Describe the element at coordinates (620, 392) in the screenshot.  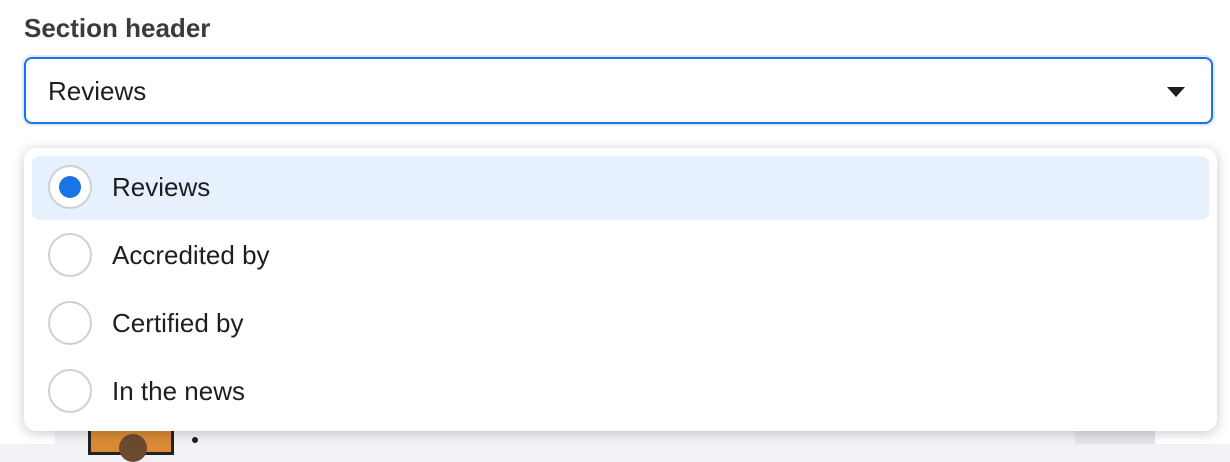
I see `option-in-the-news: In the news` at that location.